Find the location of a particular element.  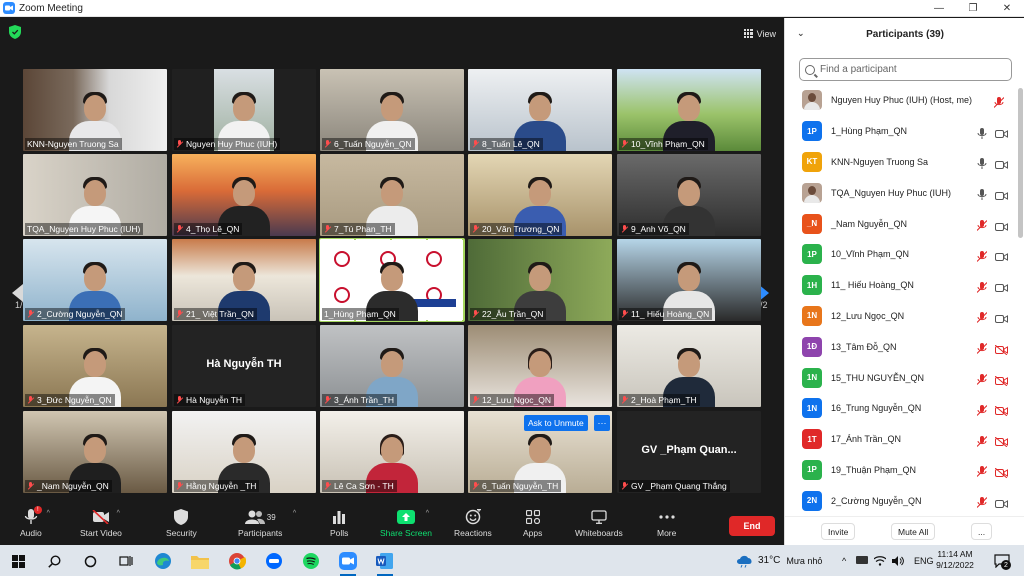

wifi-icon is located at coordinates (880, 560).